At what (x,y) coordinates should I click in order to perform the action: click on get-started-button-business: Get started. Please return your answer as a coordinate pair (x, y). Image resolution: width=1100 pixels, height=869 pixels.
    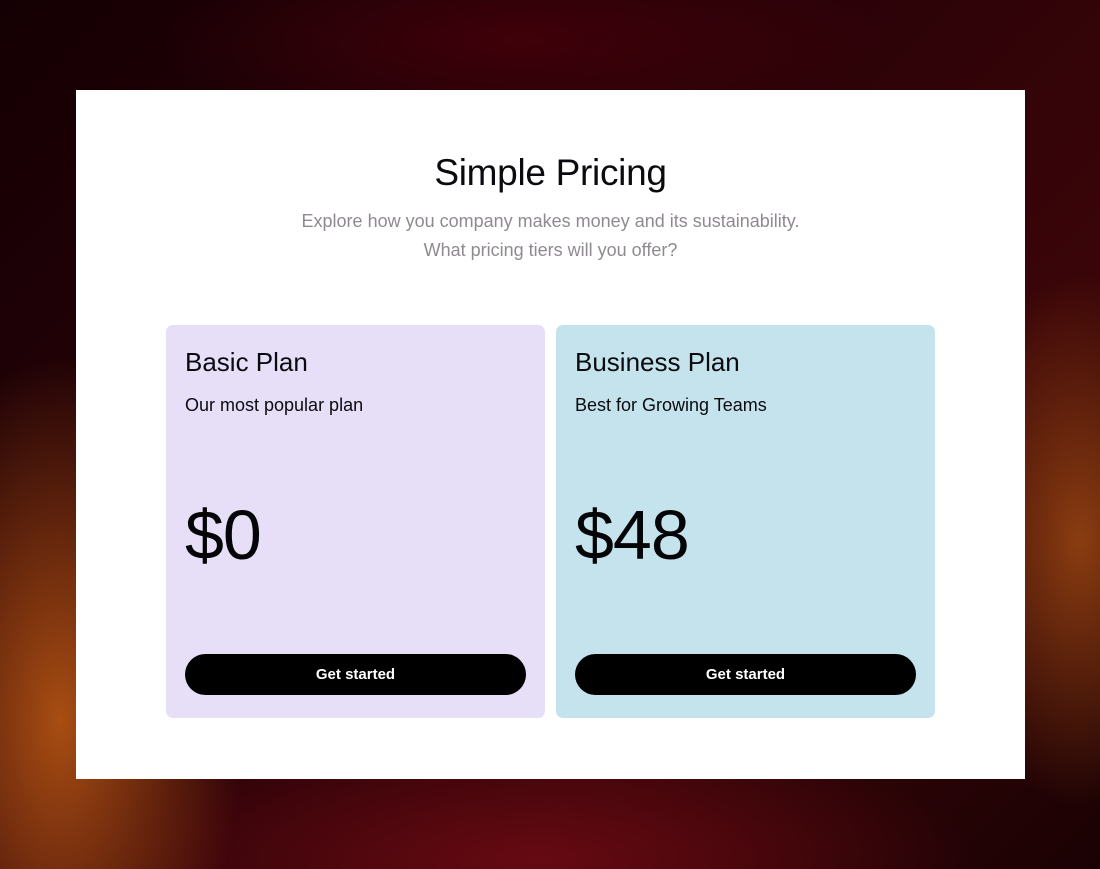
    Looking at the image, I should click on (745, 674).